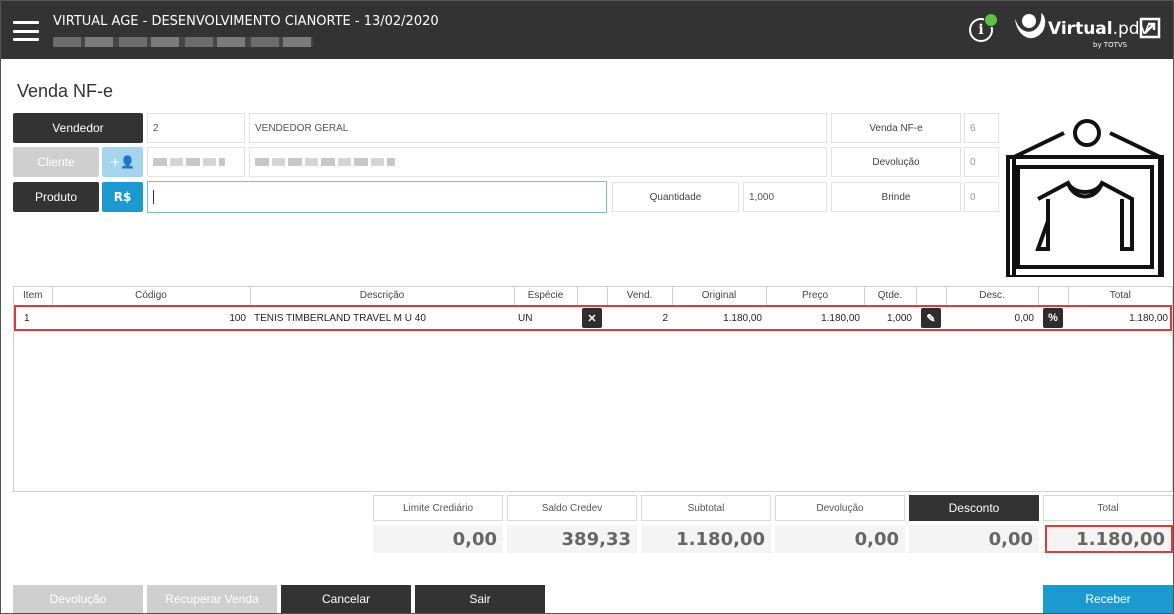 The width and height of the screenshot is (1174, 614). Describe the element at coordinates (815, 296) in the screenshot. I see `col-preco: Preço` at that location.